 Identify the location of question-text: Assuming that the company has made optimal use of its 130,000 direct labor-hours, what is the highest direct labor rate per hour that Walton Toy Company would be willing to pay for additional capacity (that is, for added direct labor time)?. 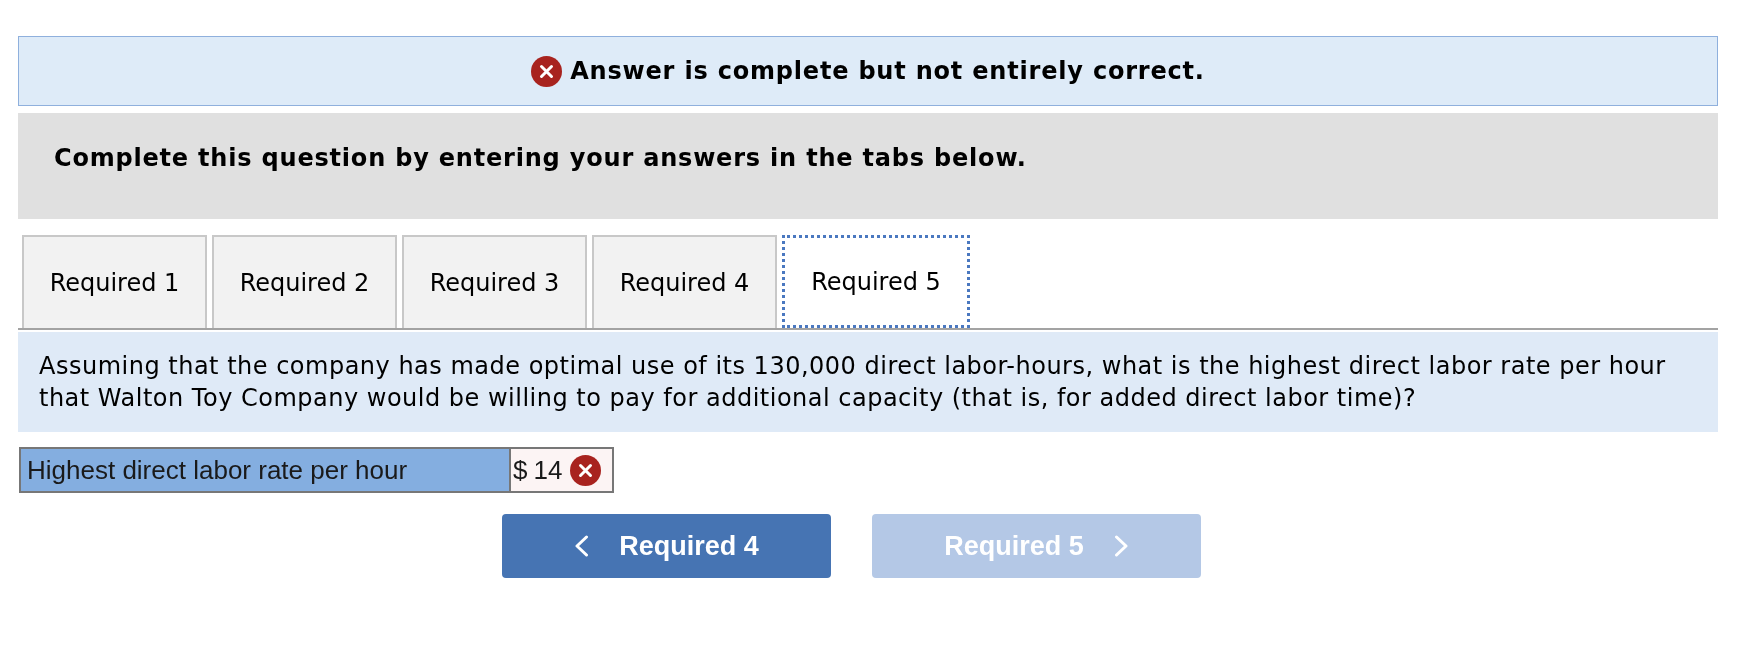
(853, 382).